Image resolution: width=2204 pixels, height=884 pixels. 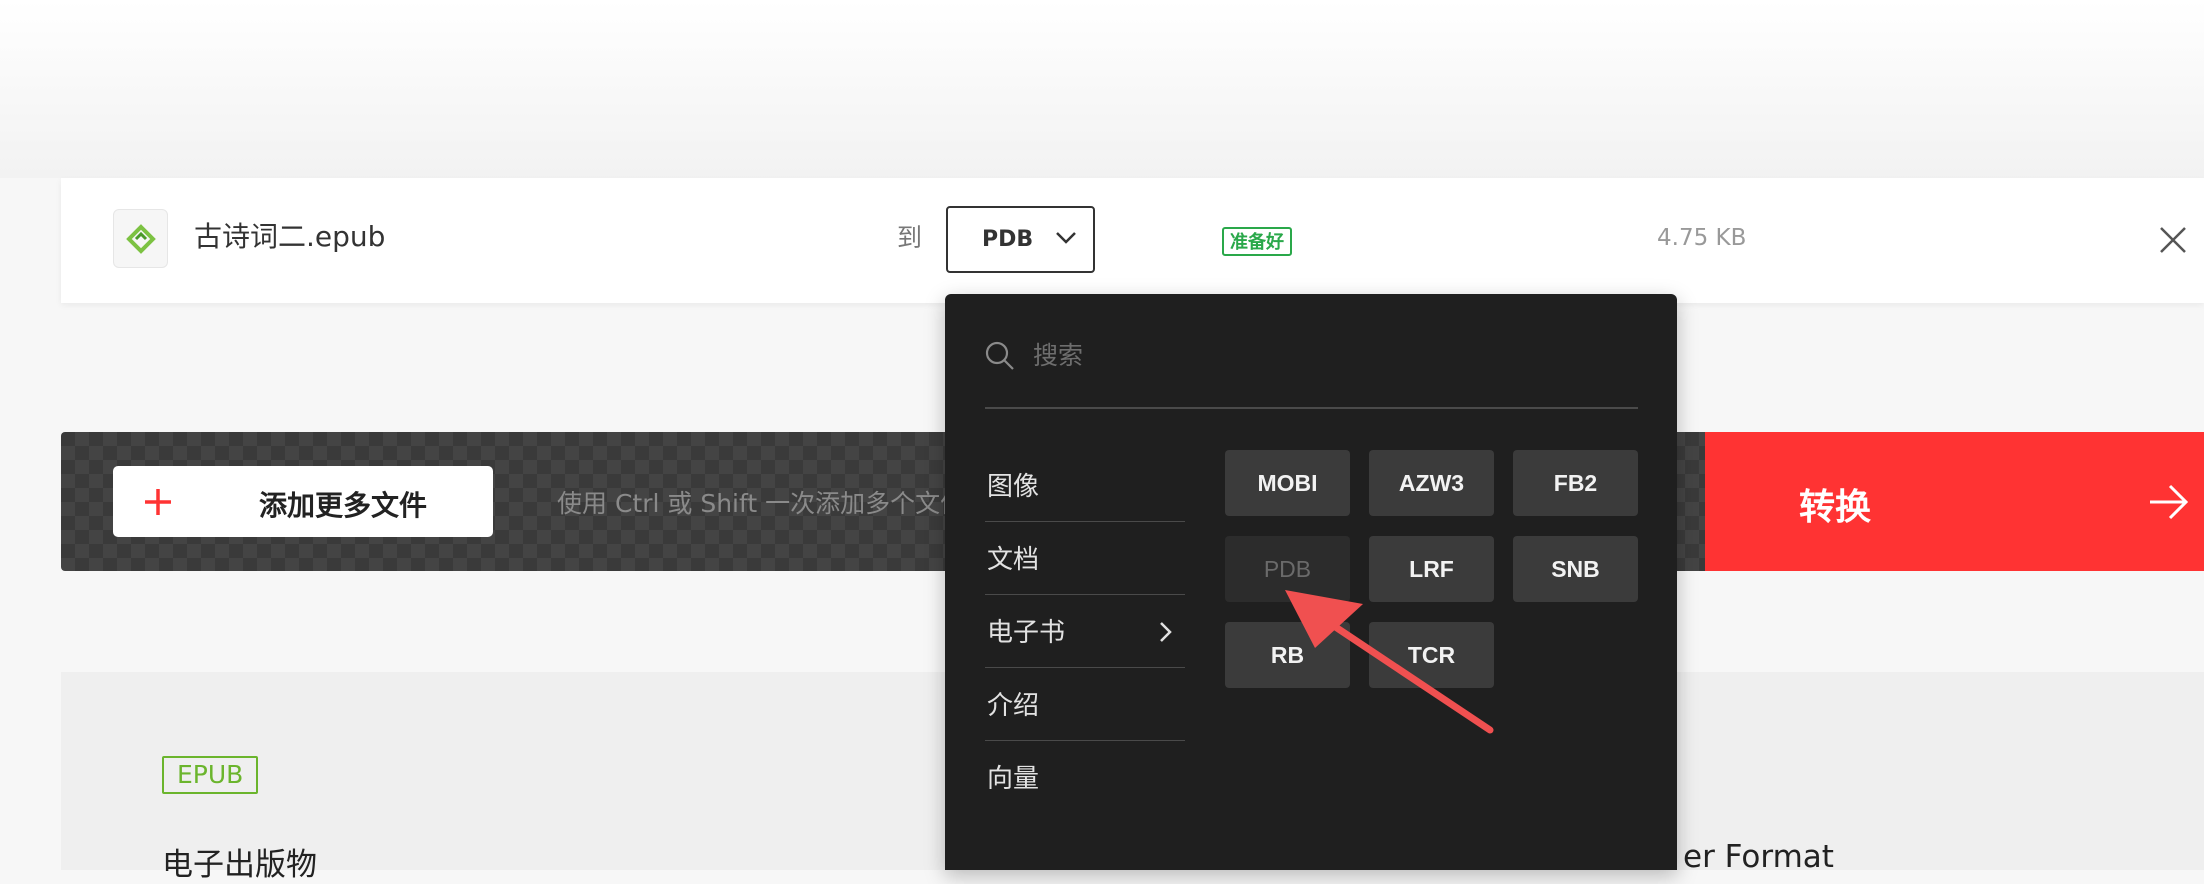 What do you see at coordinates (1013, 487) in the screenshot?
I see `category-label: 图像` at bounding box center [1013, 487].